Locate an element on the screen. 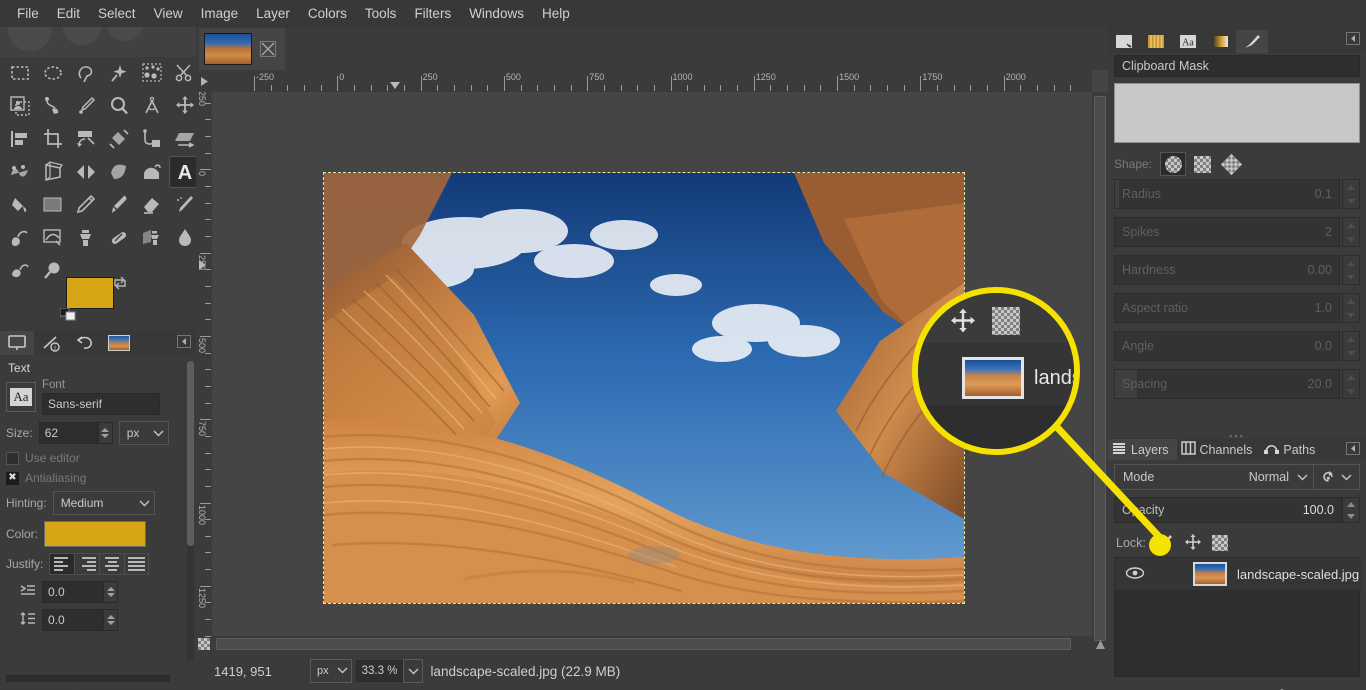  select-by-color-icon is located at coordinates (152, 73).